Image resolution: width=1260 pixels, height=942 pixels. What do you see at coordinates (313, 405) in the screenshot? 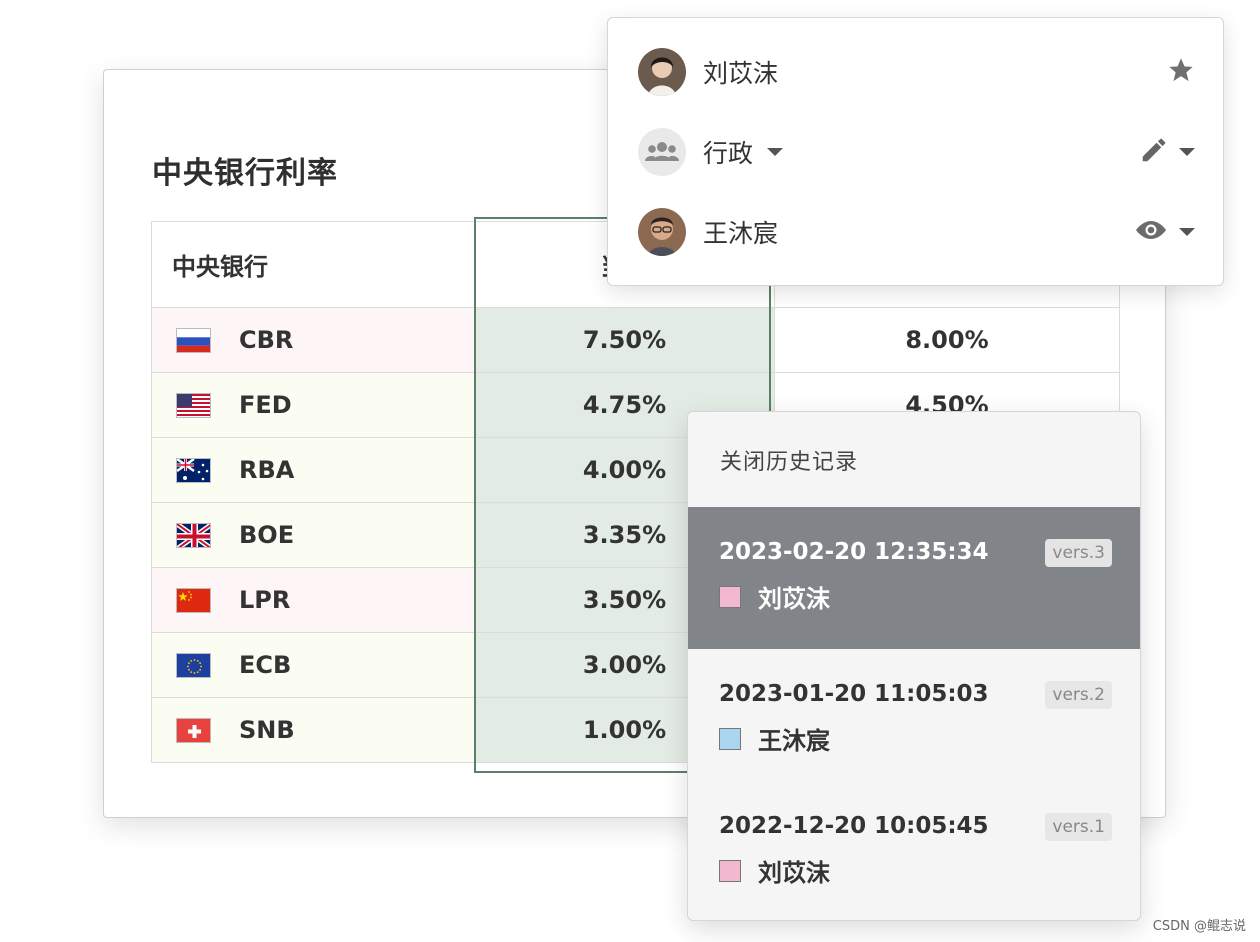
I see `bank-cell: FED` at bounding box center [313, 405].